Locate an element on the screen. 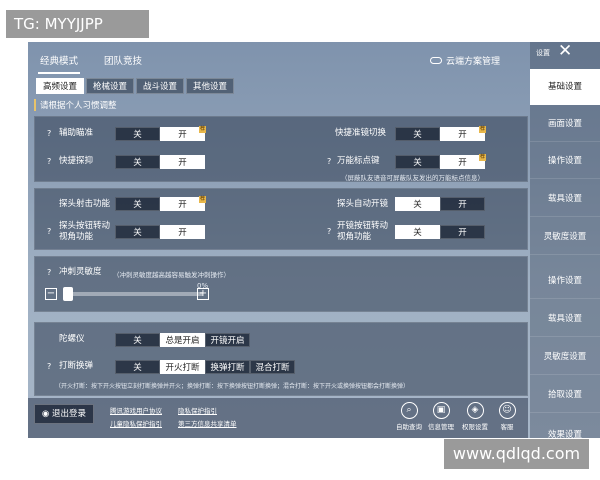 Image resolution: width=600 pixels, height=480 pixels. cloud-plan-button: 云端方案管理 is located at coordinates (465, 60).